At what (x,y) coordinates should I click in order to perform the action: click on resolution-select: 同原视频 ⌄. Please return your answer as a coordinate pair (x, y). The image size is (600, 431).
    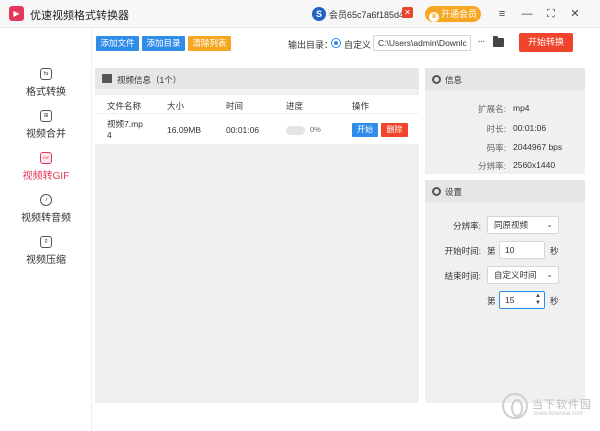
    Looking at the image, I should click on (523, 225).